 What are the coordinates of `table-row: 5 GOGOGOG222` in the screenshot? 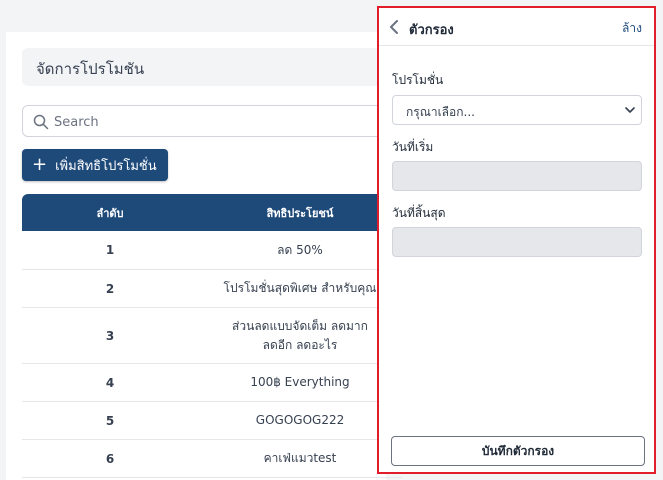 It's located at (212, 421).